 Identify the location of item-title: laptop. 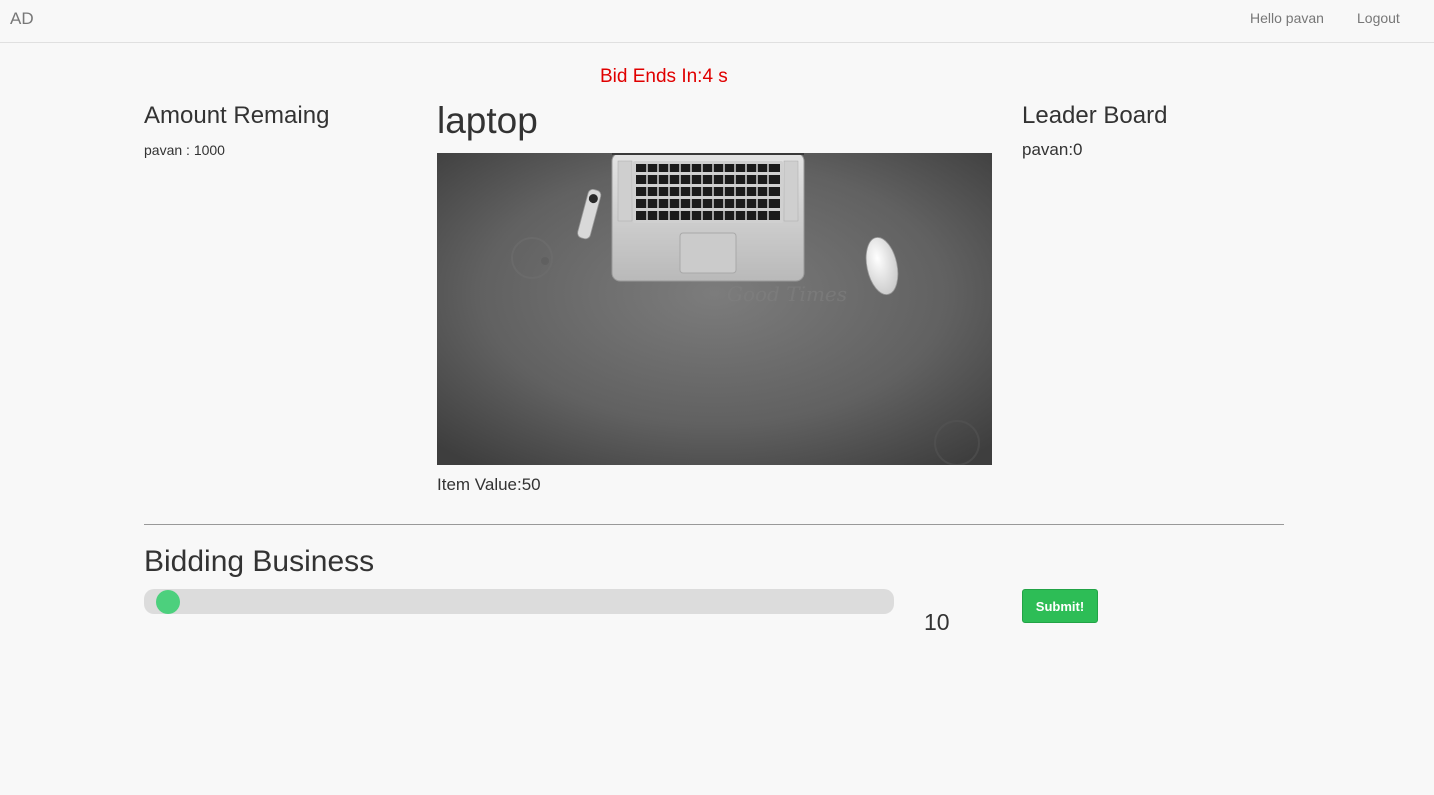
(487, 120).